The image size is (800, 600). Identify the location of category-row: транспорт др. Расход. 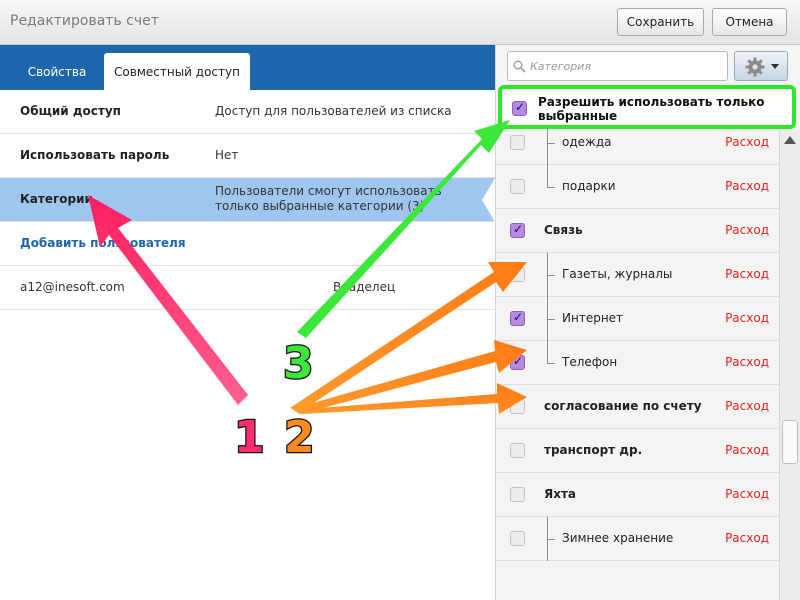
(637, 451).